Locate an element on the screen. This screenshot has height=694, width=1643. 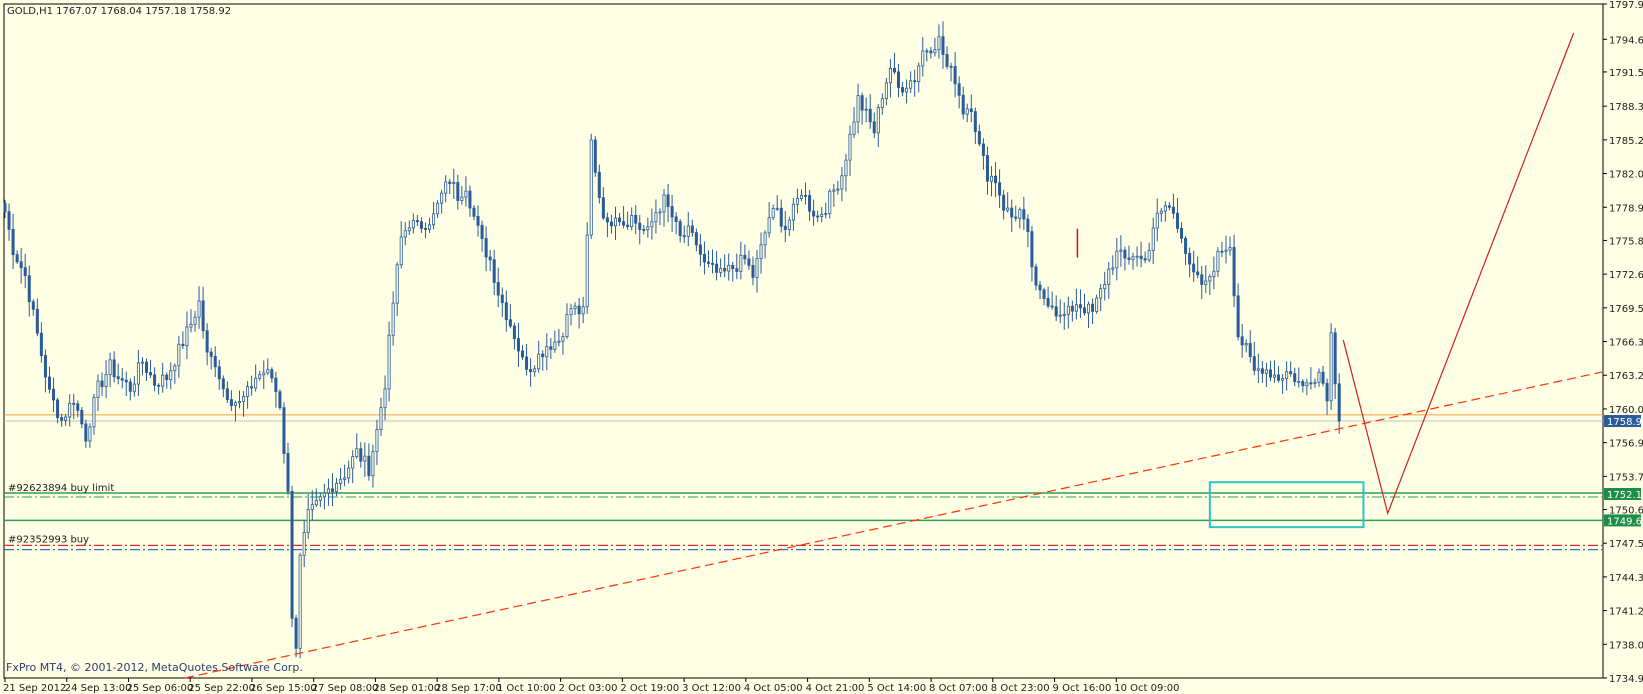
y-tick-label: 1744.35 is located at coordinates (1626, 578).